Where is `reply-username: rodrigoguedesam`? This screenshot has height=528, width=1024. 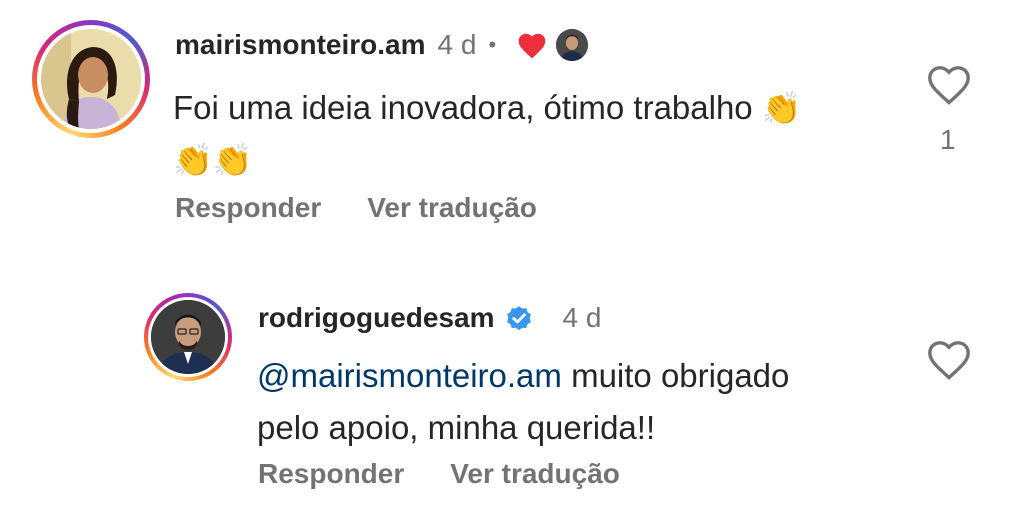
reply-username: rodrigoguedesam is located at coordinates (376, 318).